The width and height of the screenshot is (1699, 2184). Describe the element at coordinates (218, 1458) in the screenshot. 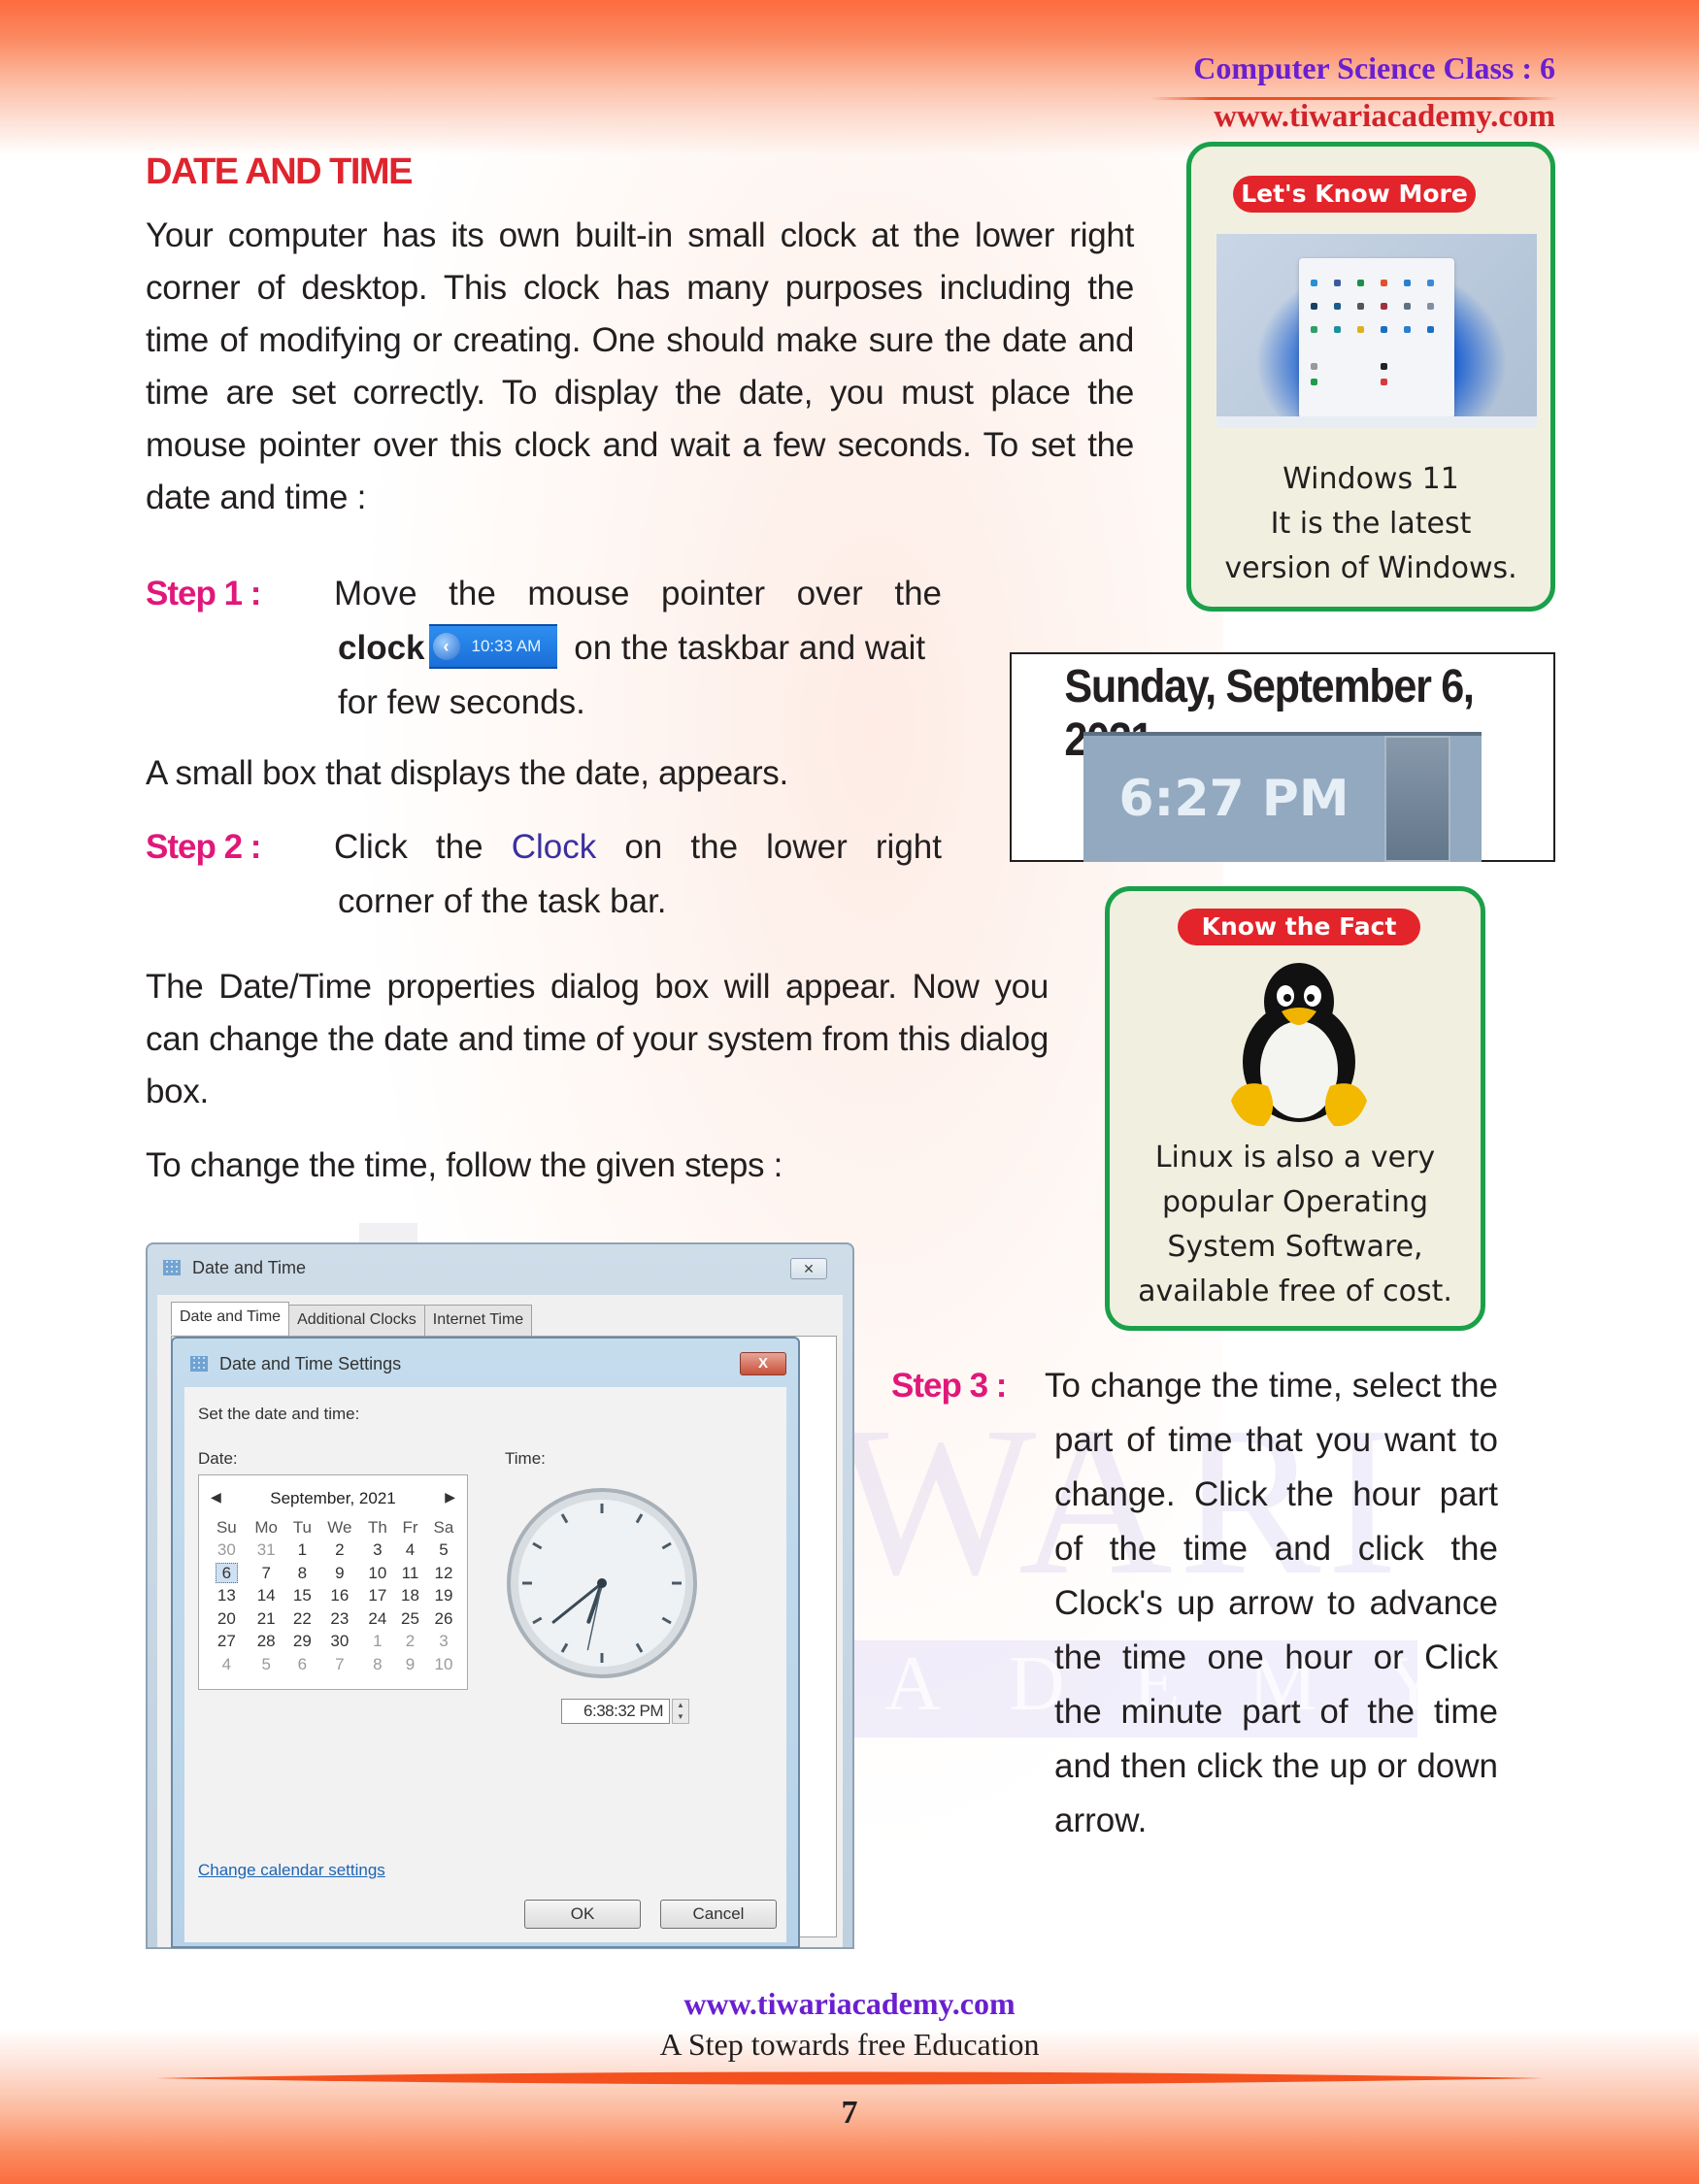

I see `date-label: Date:` at that location.